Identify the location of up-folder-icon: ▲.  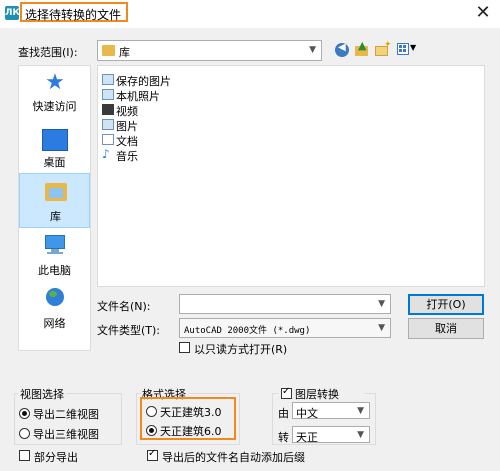
(362, 48).